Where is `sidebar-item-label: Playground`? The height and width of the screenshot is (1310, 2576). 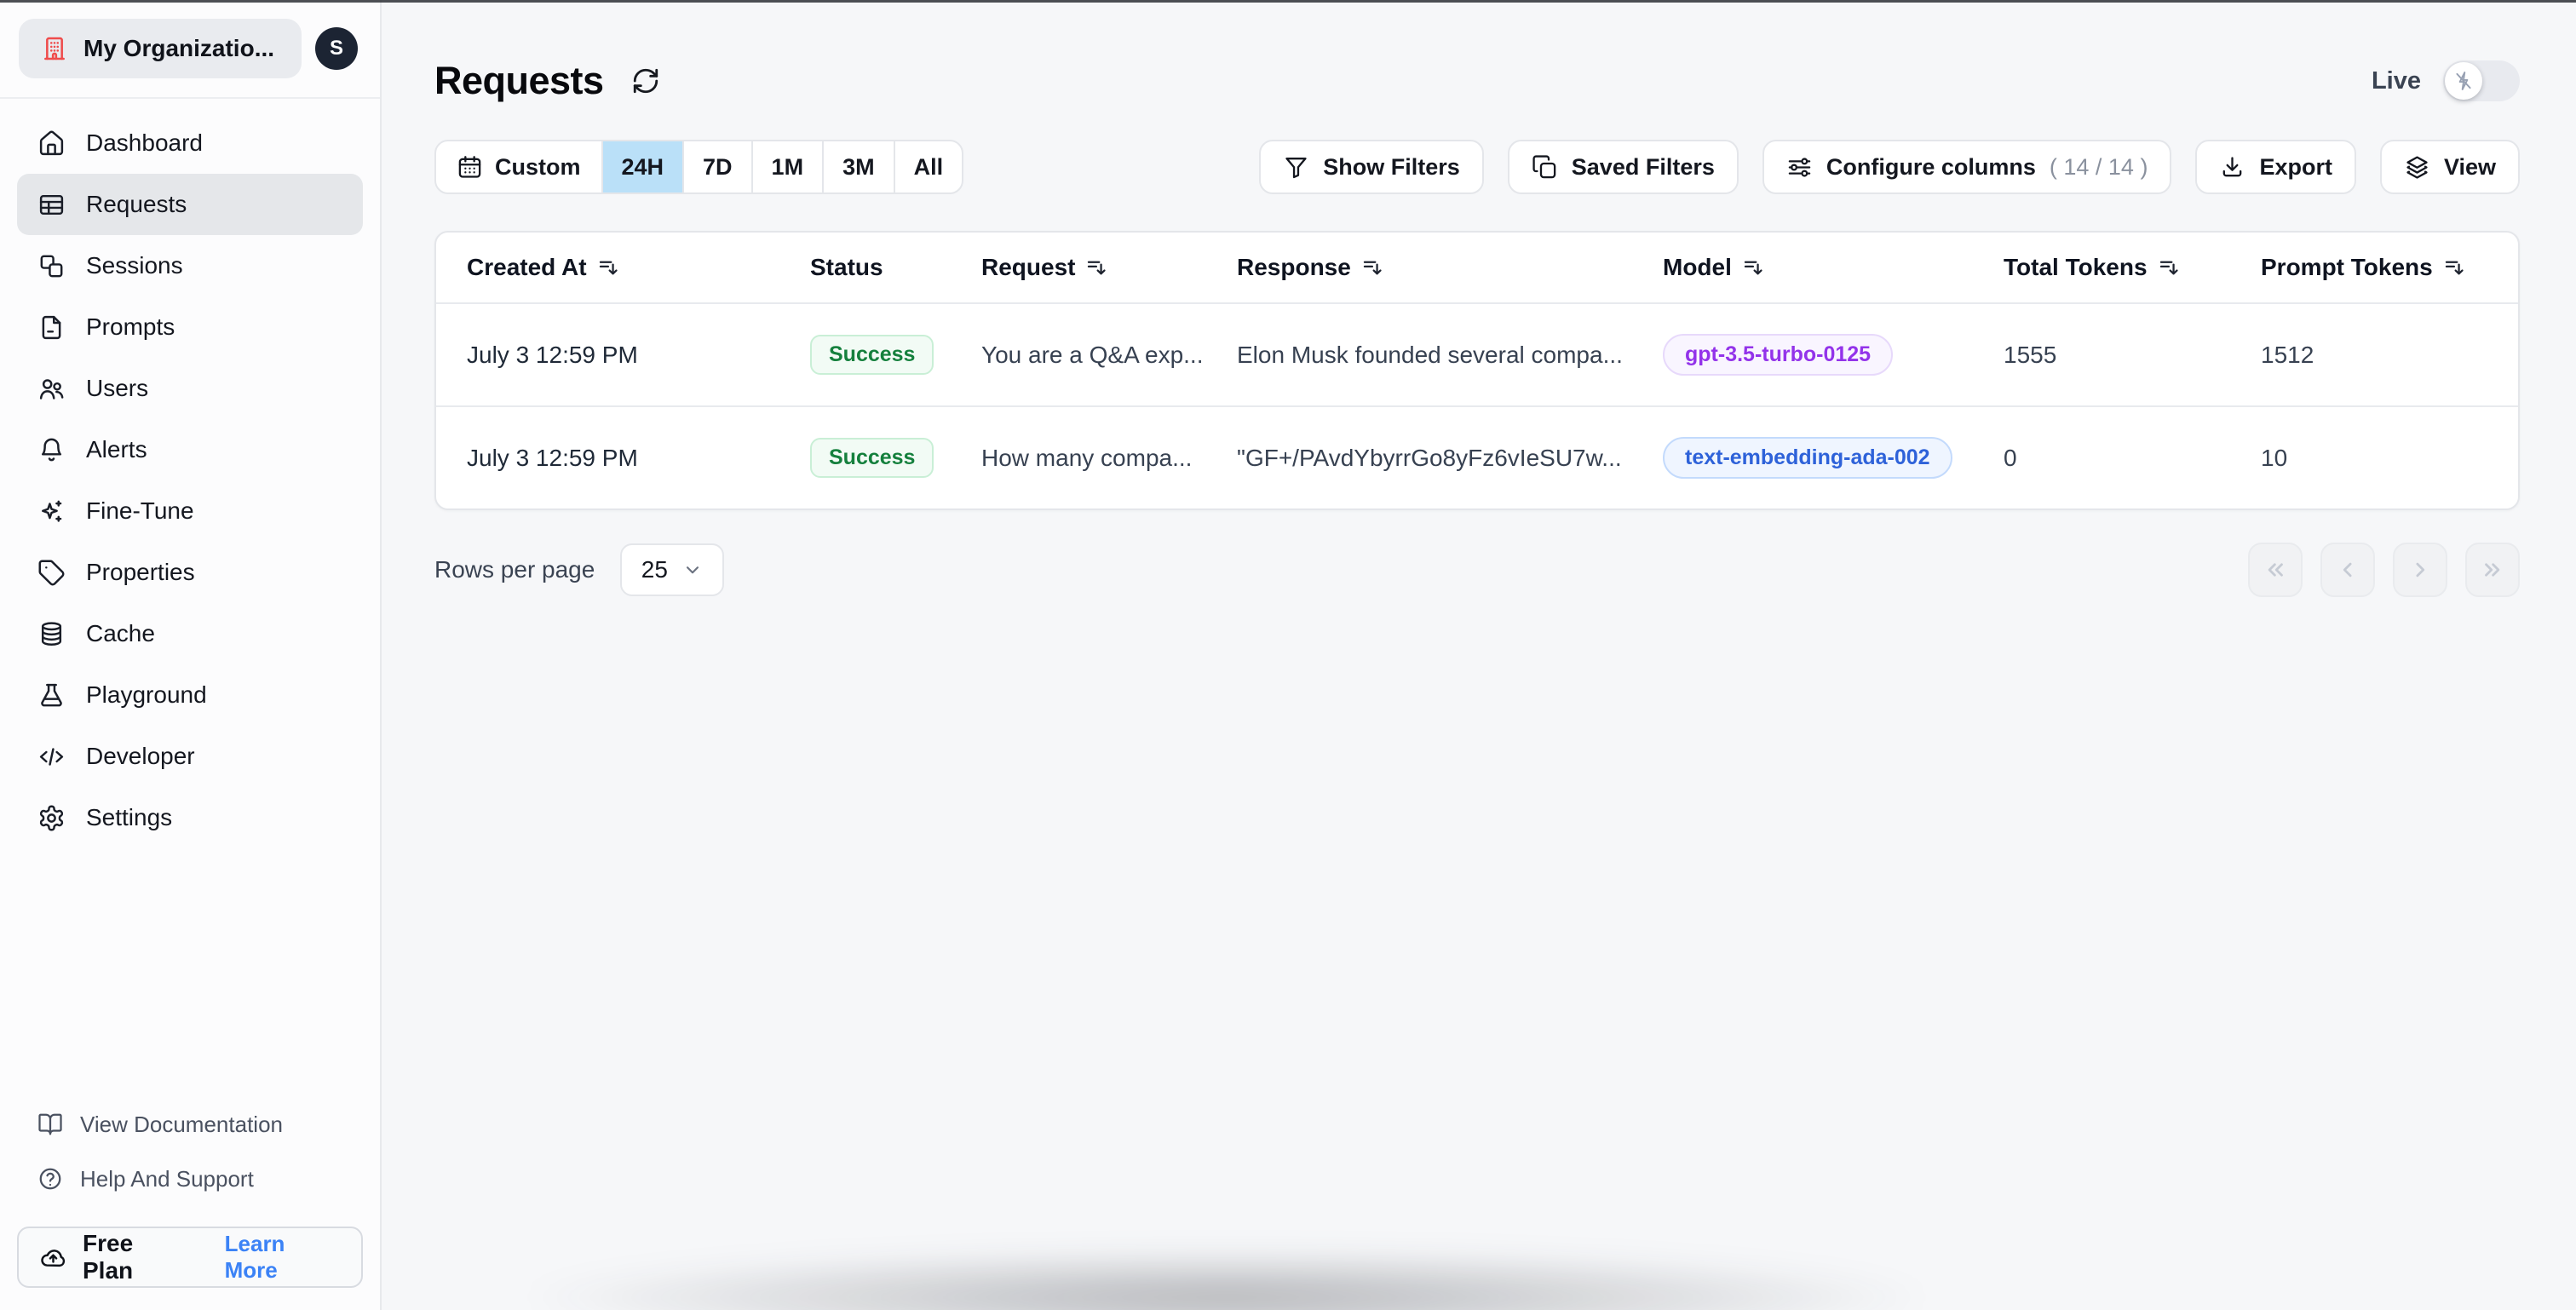
sidebar-item-label: Playground is located at coordinates (147, 694).